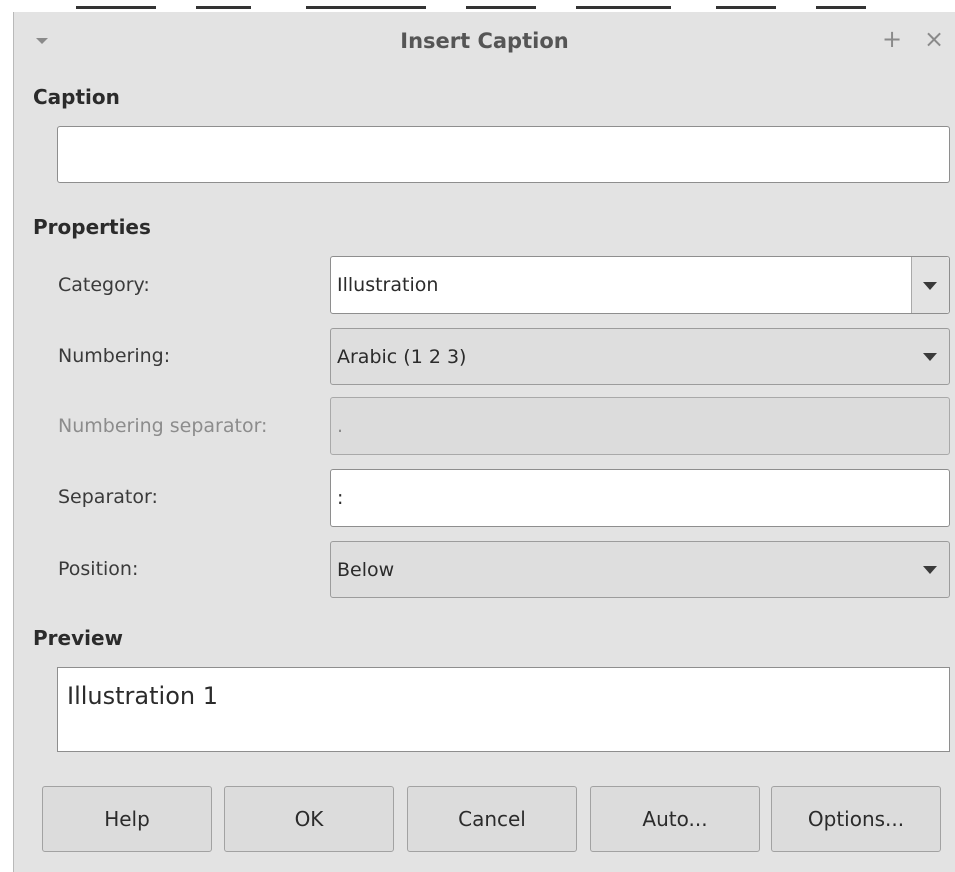  Describe the element at coordinates (640, 356) in the screenshot. I see `numbering-select: Arabic (1 2 3)` at that location.